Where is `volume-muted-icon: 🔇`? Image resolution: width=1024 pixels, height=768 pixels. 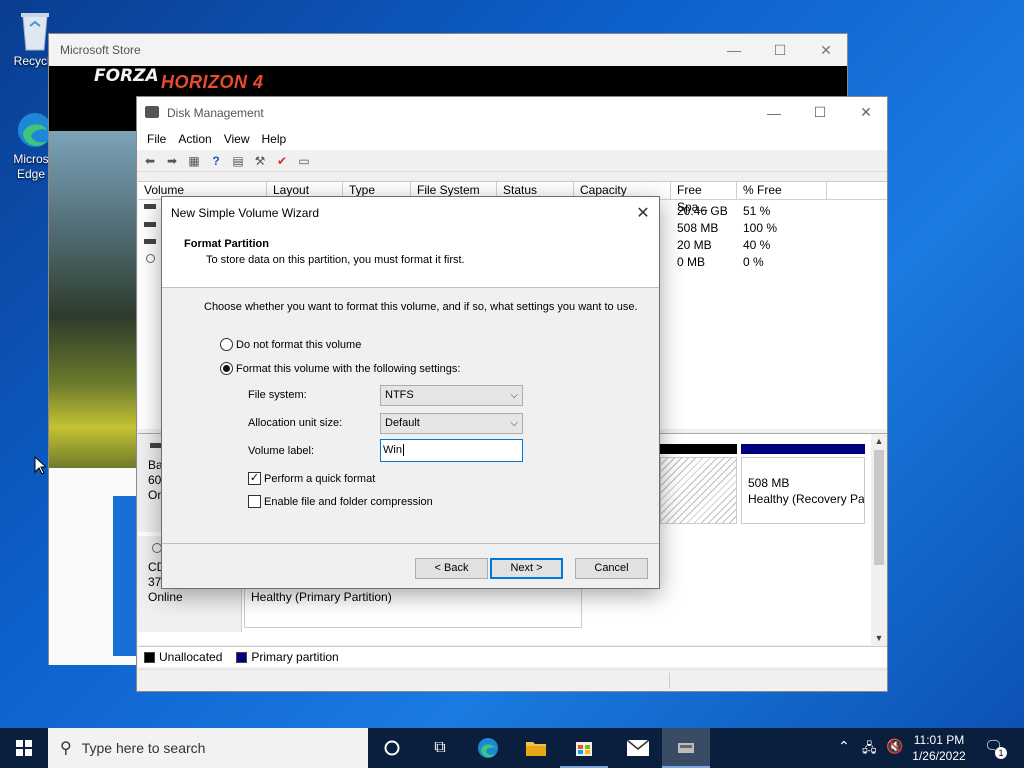 volume-muted-icon: 🔇 is located at coordinates (894, 746).